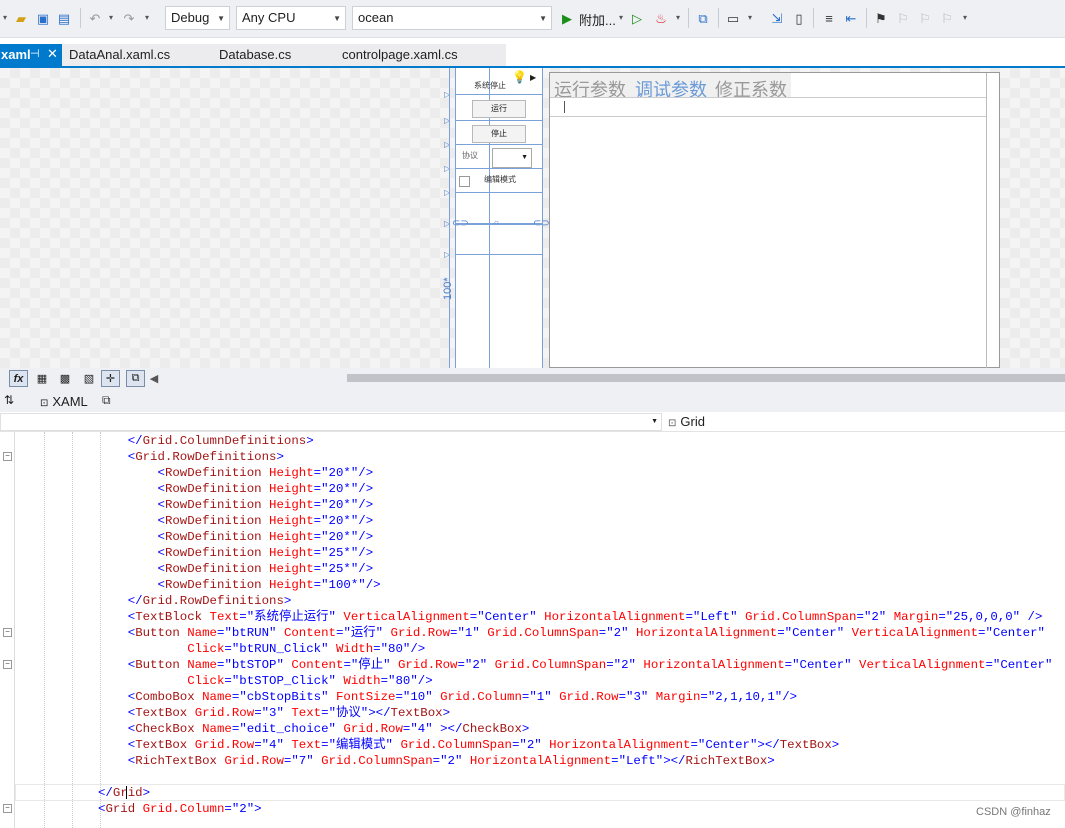 The image size is (1065, 828). Describe the element at coordinates (490, 85) in the screenshot. I see `status-textblock: 系统停止` at that location.